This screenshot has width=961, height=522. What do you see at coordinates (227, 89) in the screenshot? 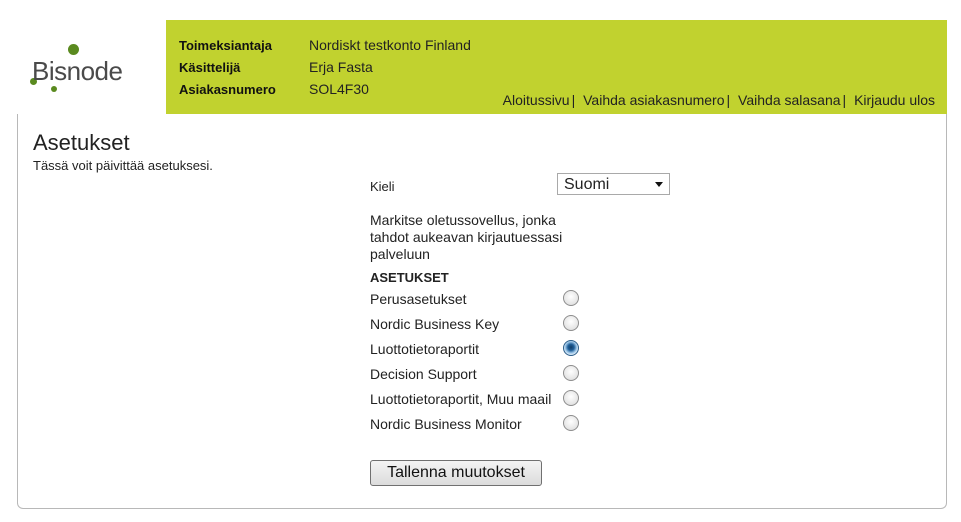
I see `customer-number-label: Asiakasnumero` at bounding box center [227, 89].